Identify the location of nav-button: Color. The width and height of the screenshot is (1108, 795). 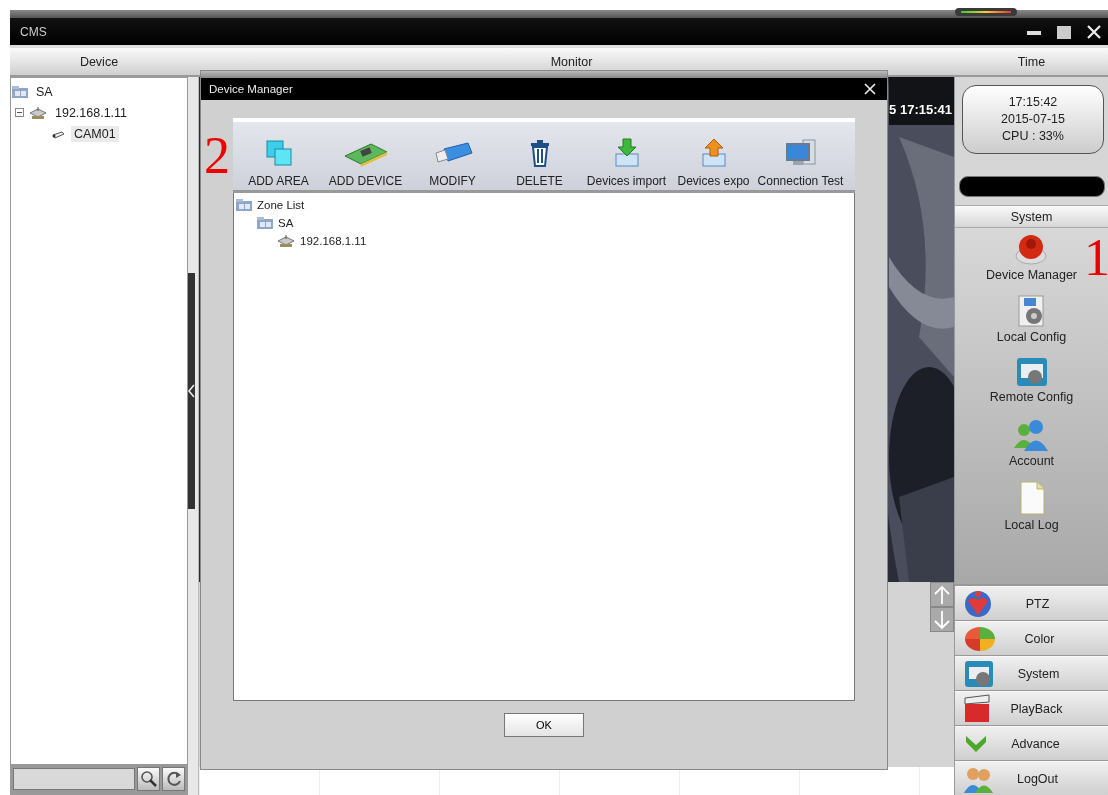
(1031, 638).